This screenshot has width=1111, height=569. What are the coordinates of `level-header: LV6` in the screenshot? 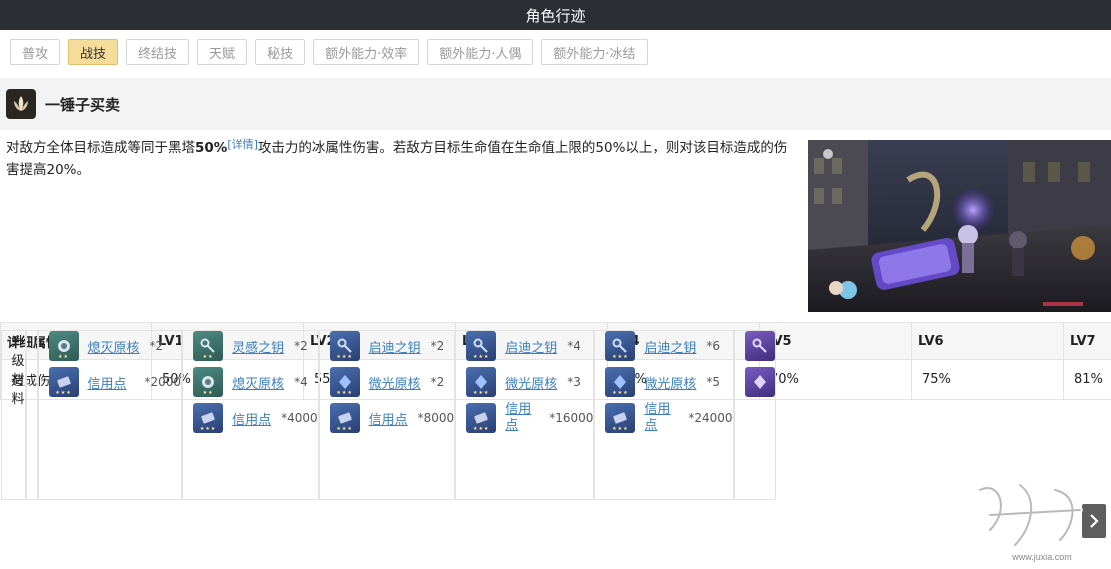 It's located at (987, 341).